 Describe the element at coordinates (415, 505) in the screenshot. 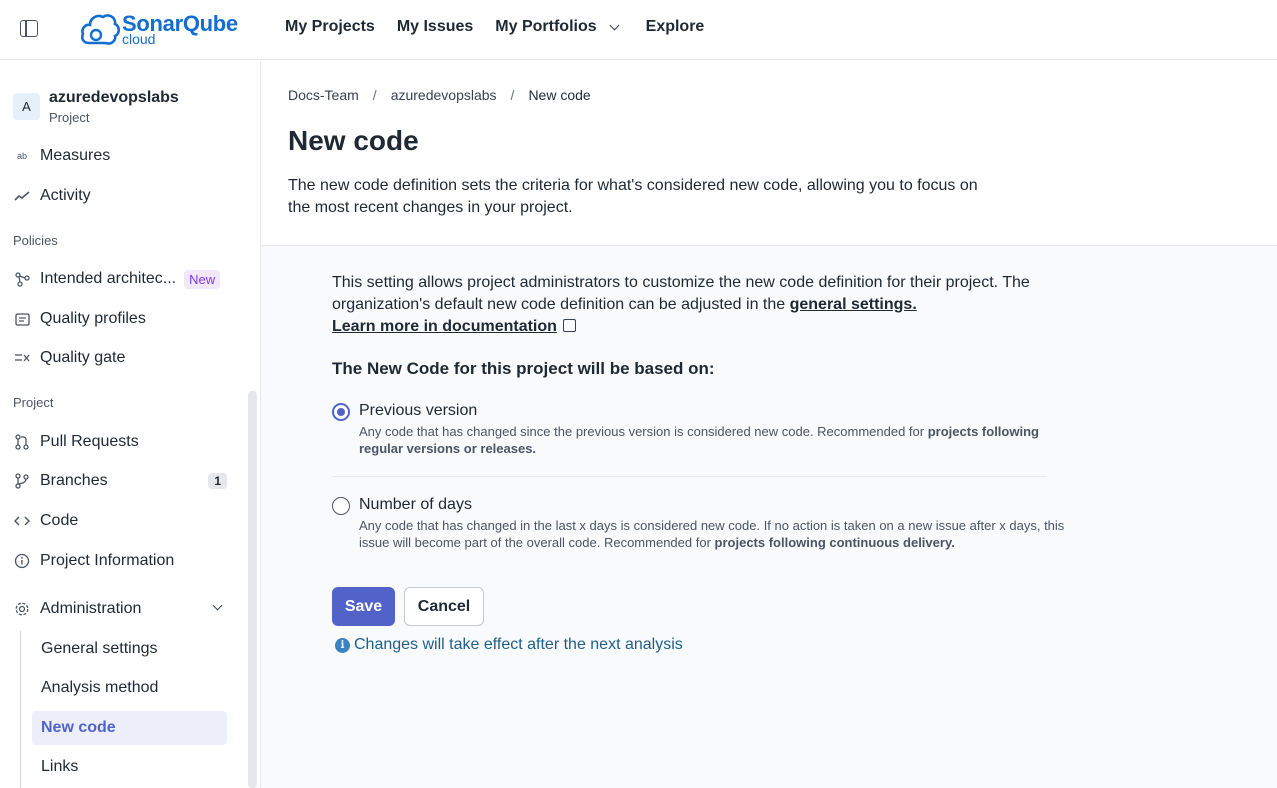

I see `number-of-days-label: Number of days` at that location.